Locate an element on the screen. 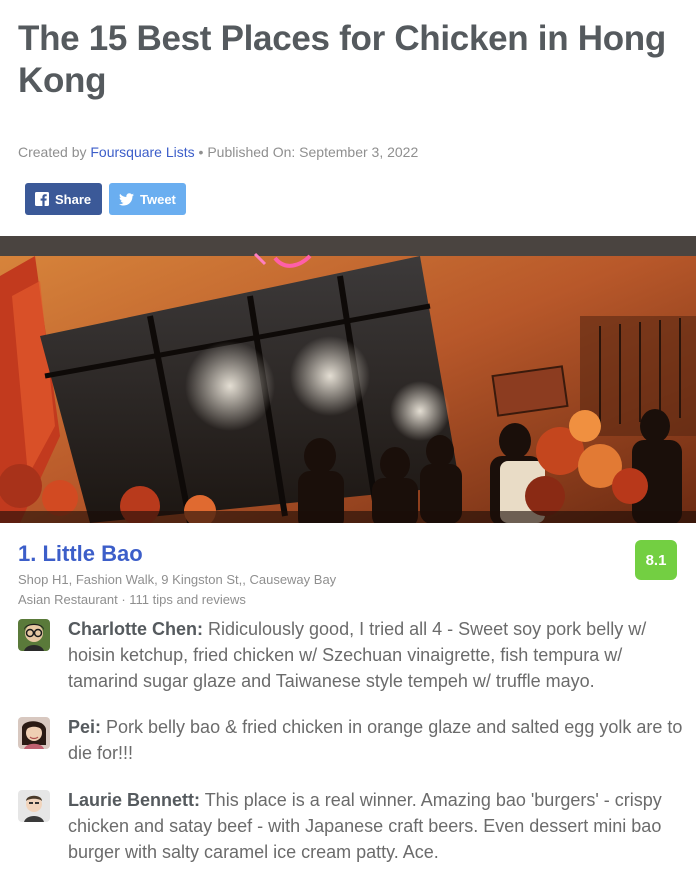 Image resolution: width=696 pixels, height=890 pixels. tweet-label: Tweet is located at coordinates (158, 199).